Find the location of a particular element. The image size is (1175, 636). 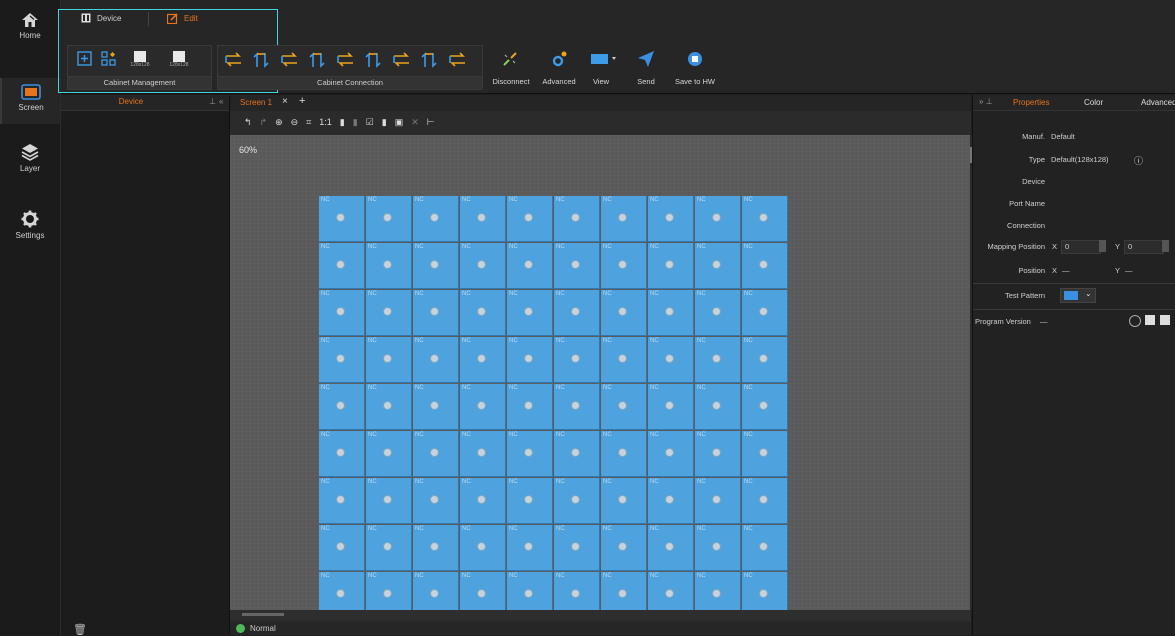

add-cabinet-button is located at coordinates (84, 58).